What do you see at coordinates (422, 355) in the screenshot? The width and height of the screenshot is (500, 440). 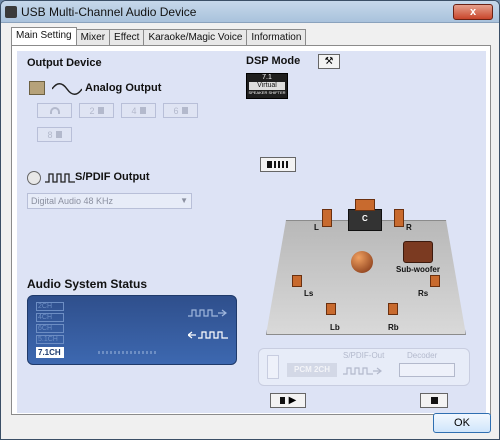 I see `decoder-label: Decoder` at bounding box center [422, 355].